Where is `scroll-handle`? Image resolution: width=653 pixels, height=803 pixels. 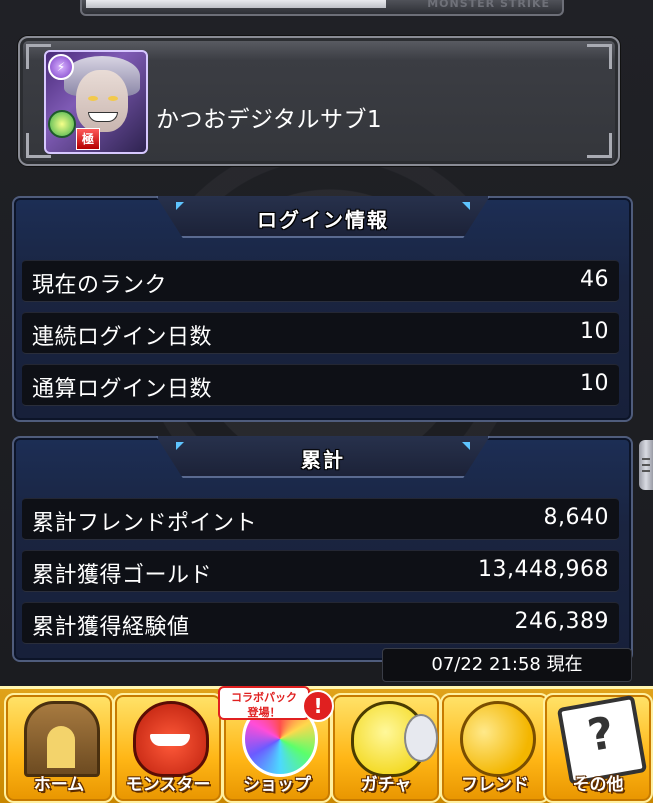
scroll-handle is located at coordinates (646, 465).